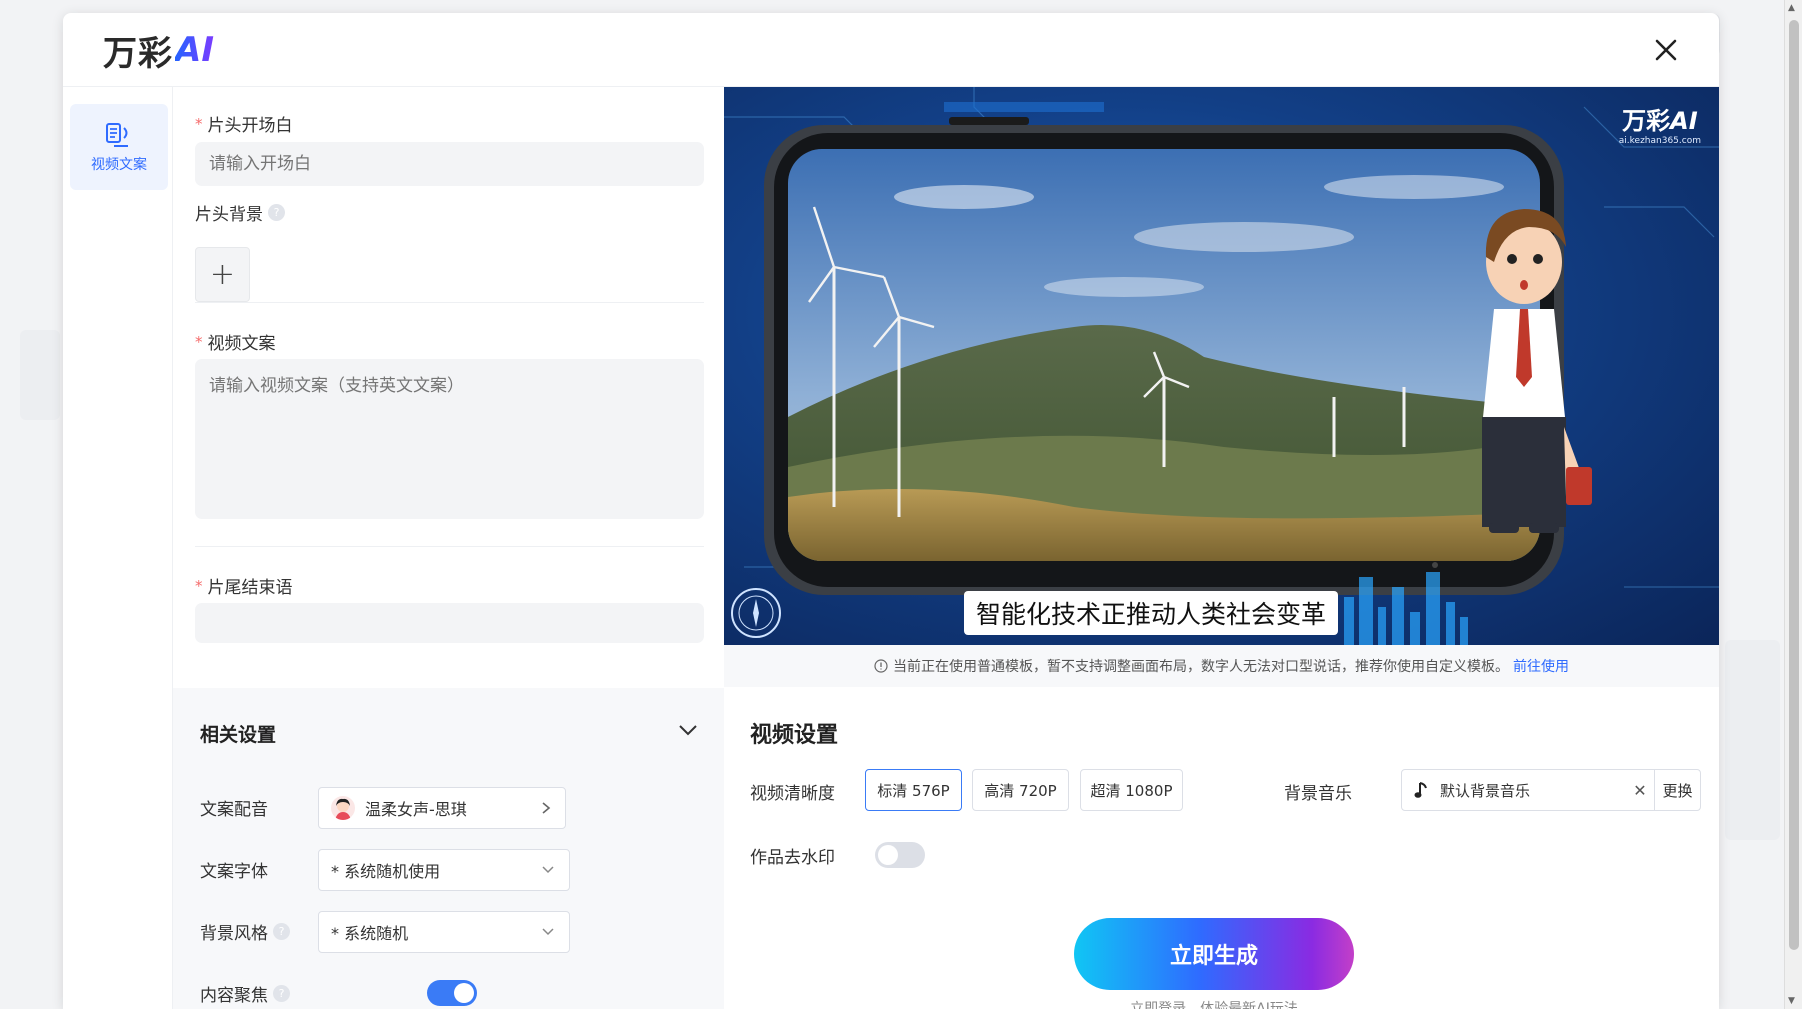 This screenshot has height=1009, width=1802. Describe the element at coordinates (444, 932) in the screenshot. I see `bg-style-select: * 系统随机` at that location.